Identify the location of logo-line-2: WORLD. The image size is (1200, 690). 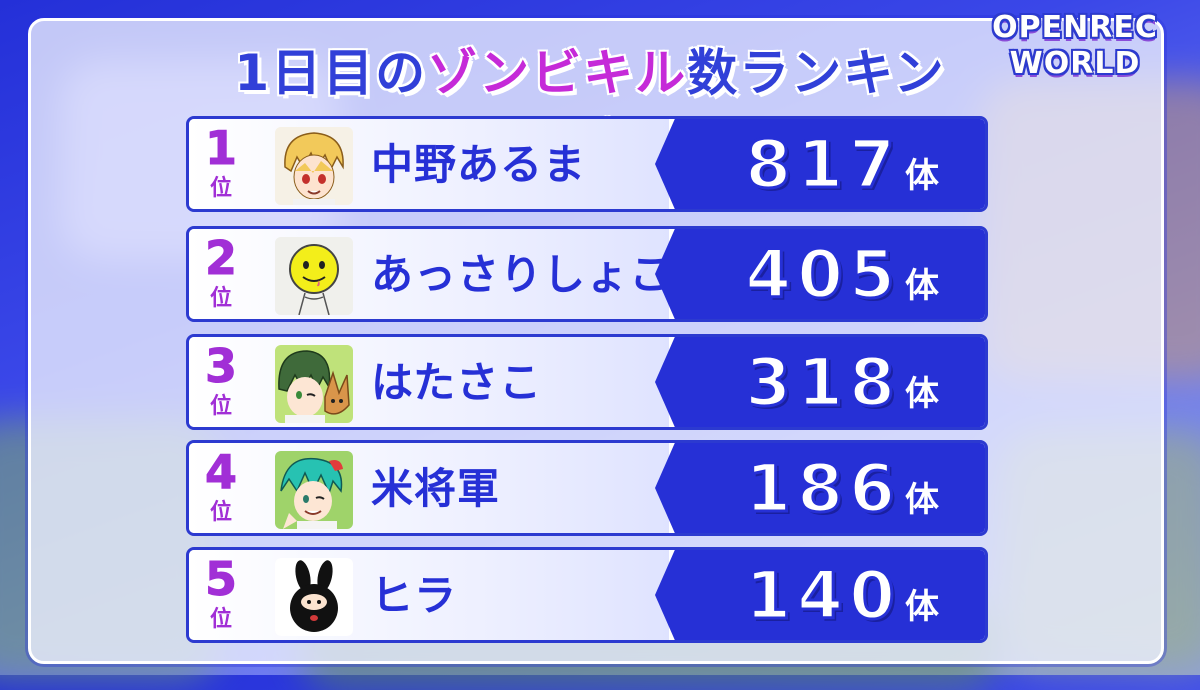
(1075, 63).